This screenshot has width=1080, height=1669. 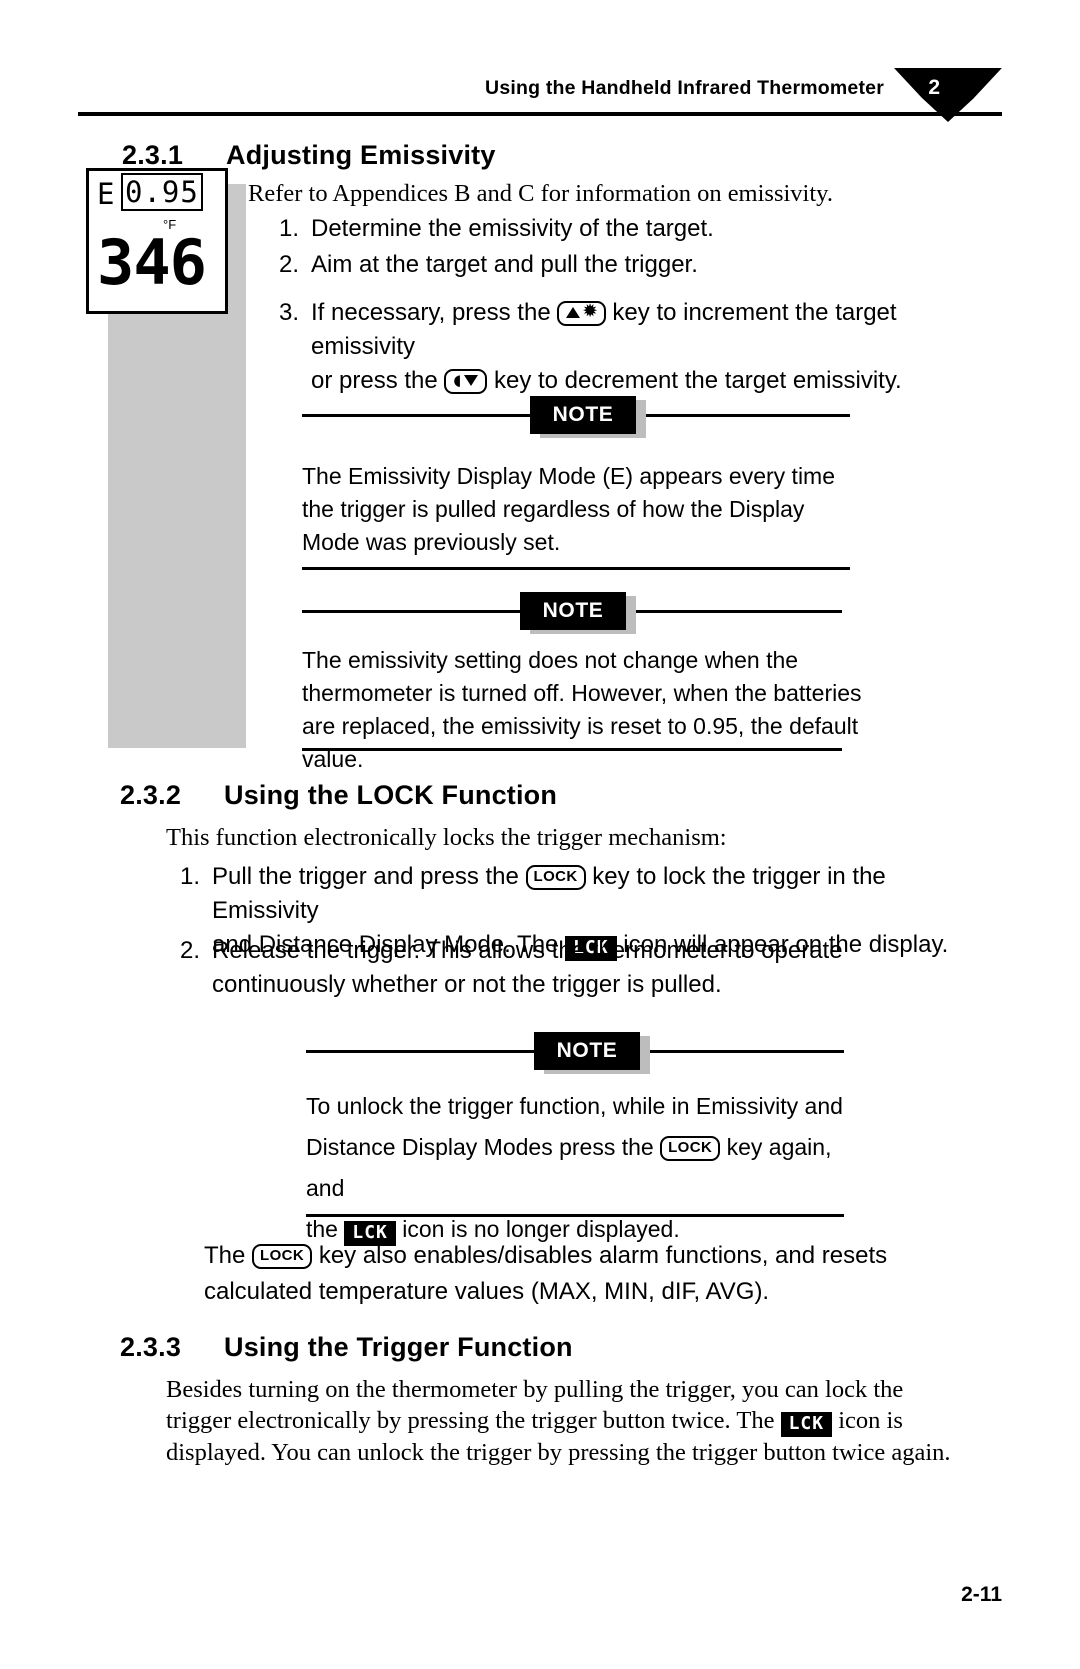 I want to click on increment-key-icon: ✹, so click(x=581, y=313).